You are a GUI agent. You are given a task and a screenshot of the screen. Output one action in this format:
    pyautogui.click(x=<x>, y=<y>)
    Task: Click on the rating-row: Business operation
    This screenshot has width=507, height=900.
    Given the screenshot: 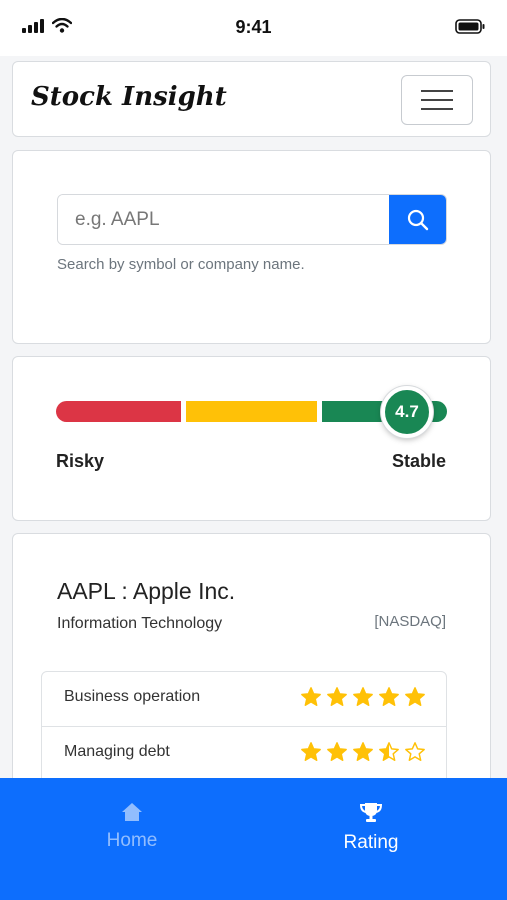 What is the action you would take?
    pyautogui.click(x=244, y=699)
    